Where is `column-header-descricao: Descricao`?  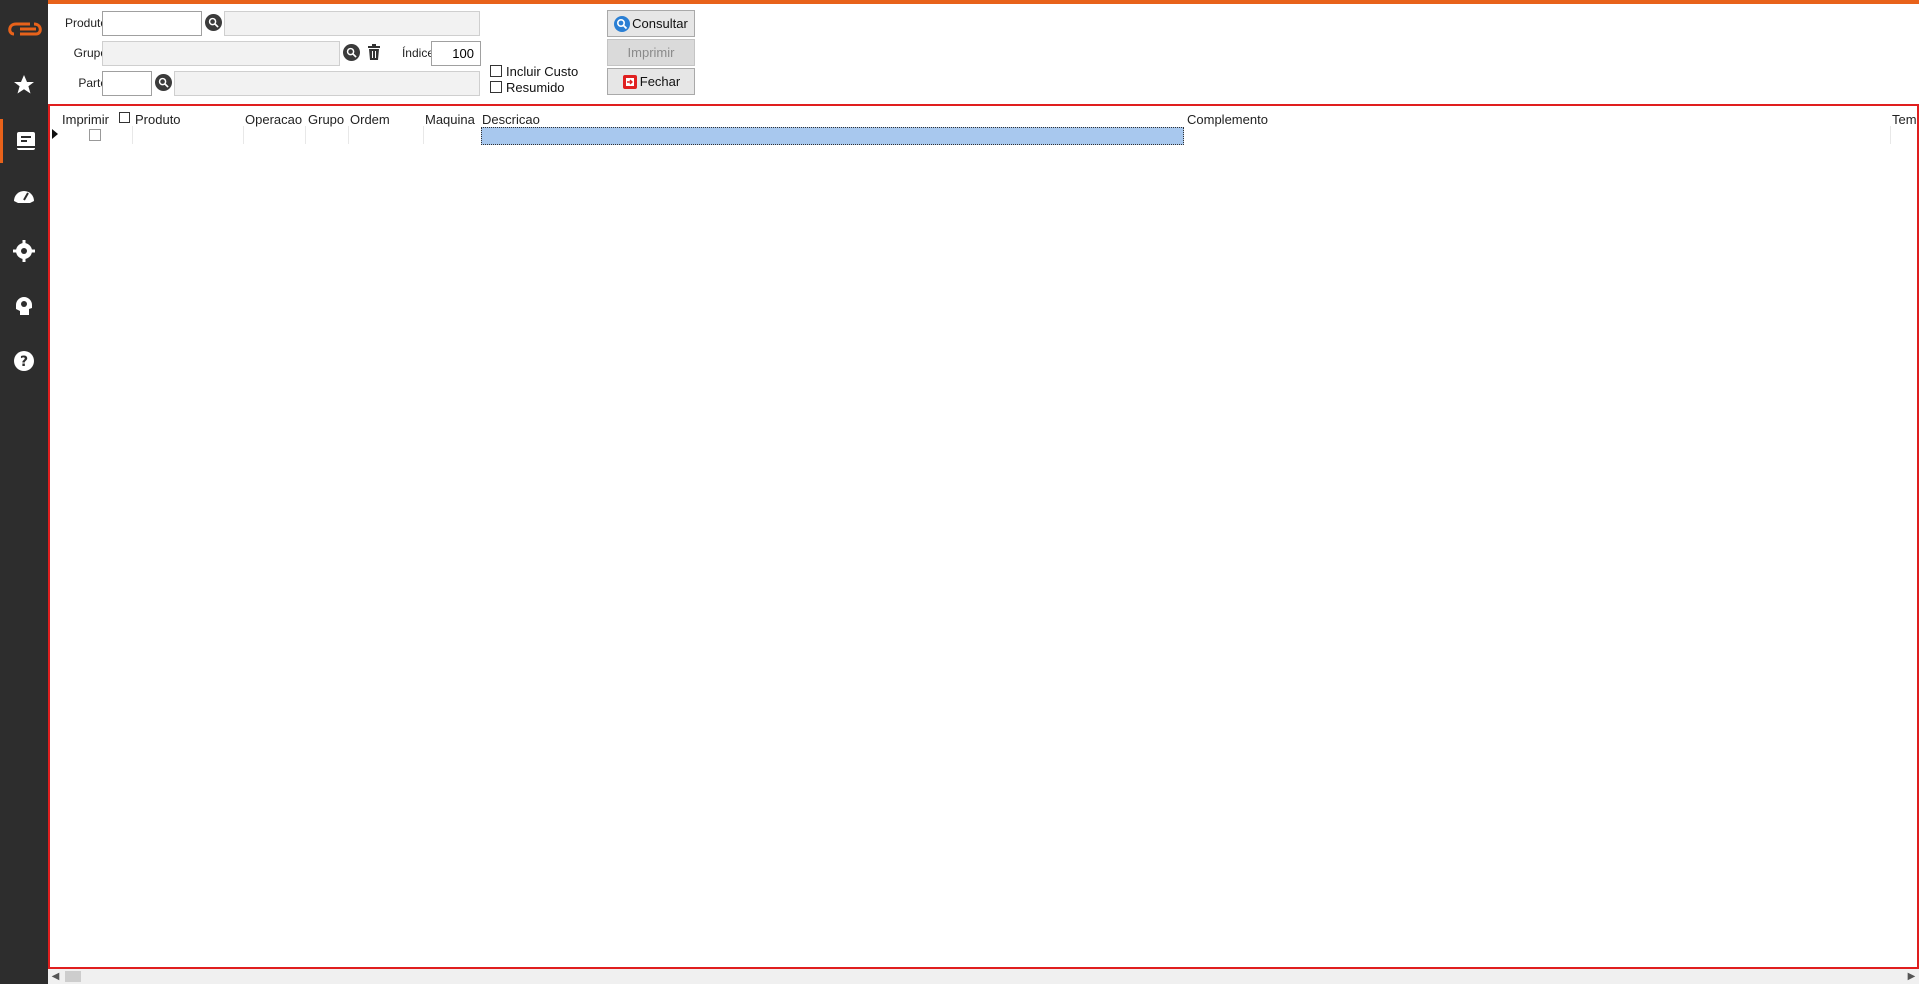 column-header-descricao: Descricao is located at coordinates (511, 119).